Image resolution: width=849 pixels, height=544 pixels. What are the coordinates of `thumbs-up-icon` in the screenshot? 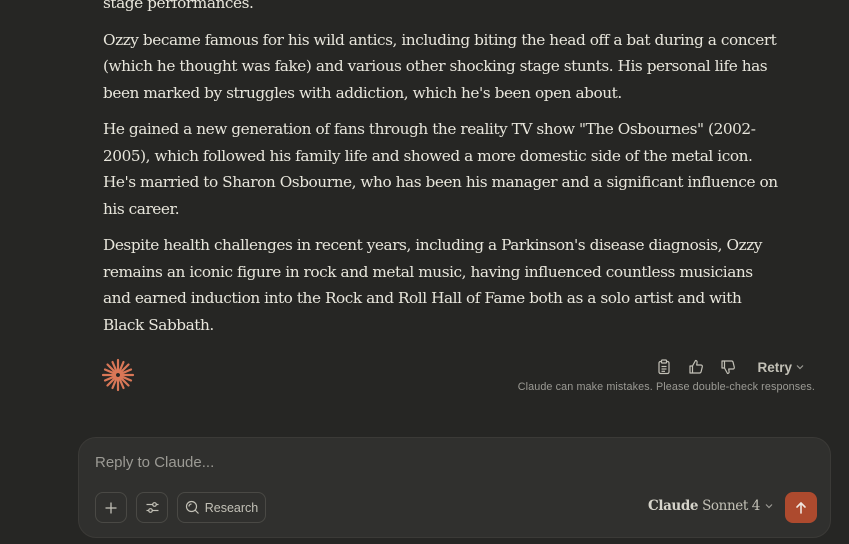 It's located at (696, 366).